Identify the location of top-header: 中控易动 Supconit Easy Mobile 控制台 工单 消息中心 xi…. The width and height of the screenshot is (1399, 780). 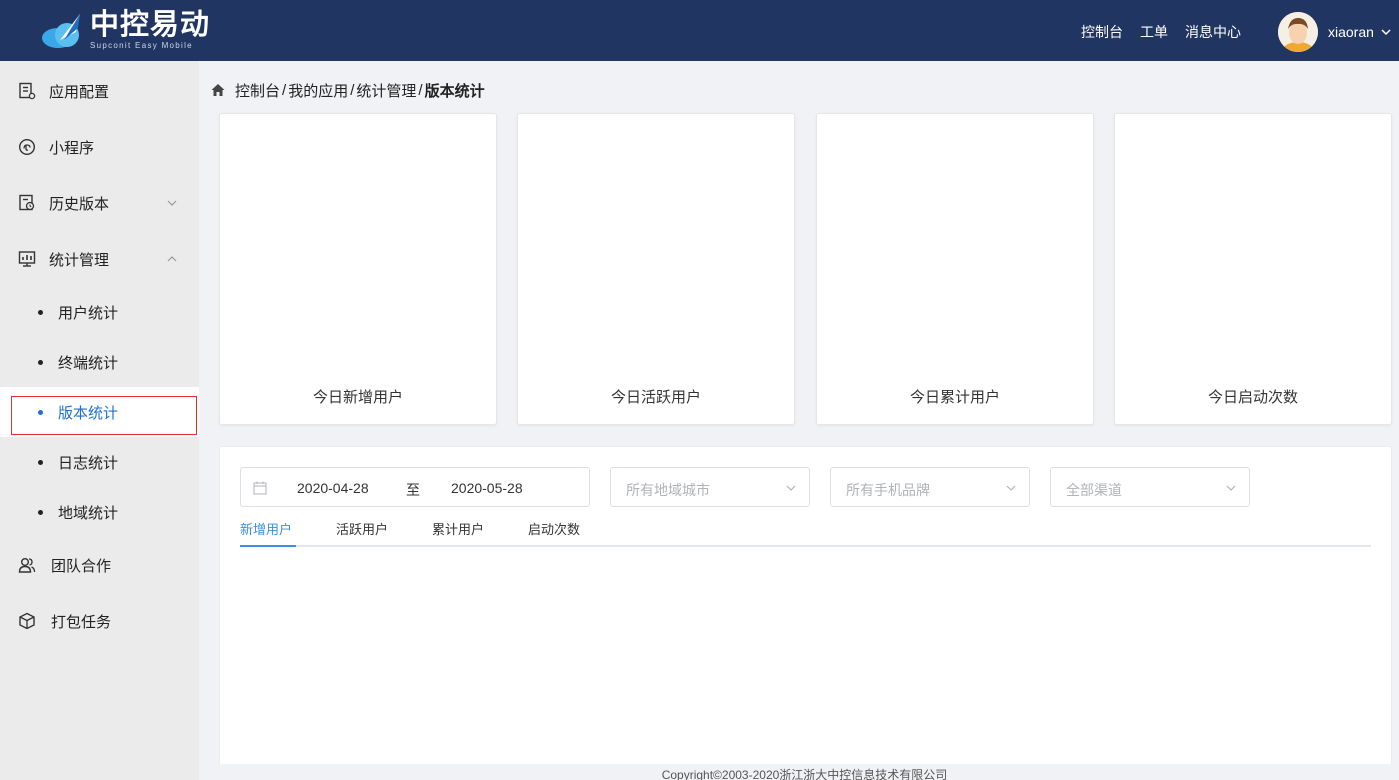
(699, 30).